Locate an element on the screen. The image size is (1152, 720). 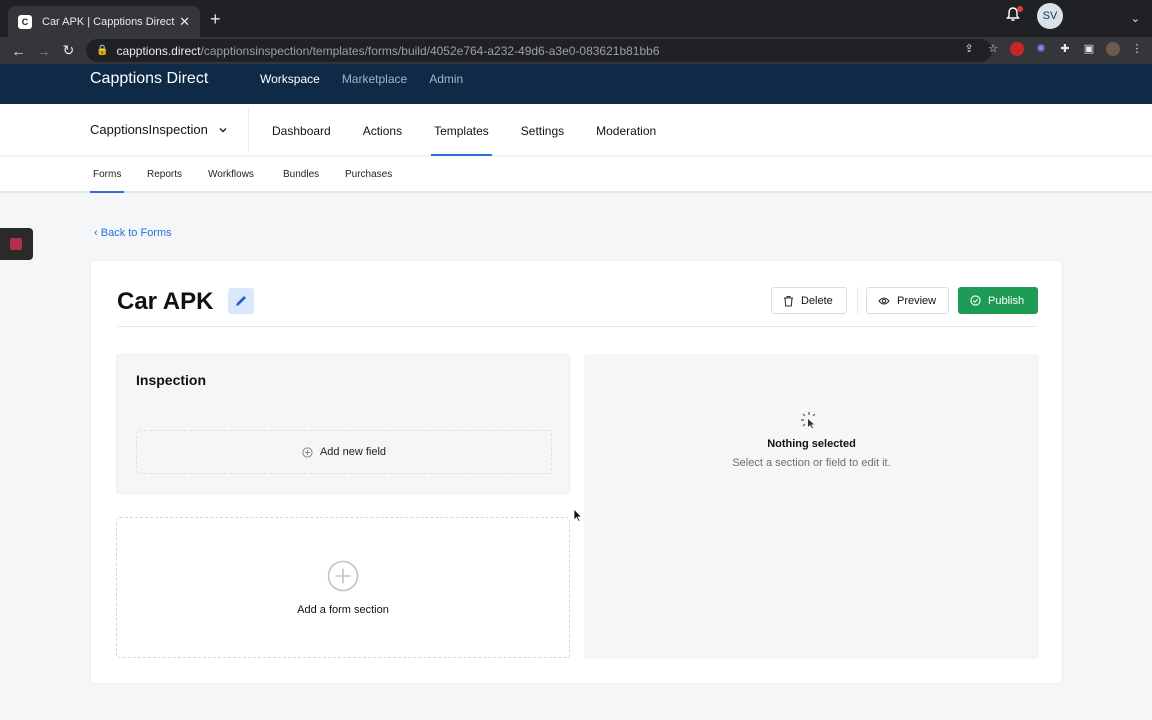
forward-arrow-icon: → is located at coordinates (43, 51).